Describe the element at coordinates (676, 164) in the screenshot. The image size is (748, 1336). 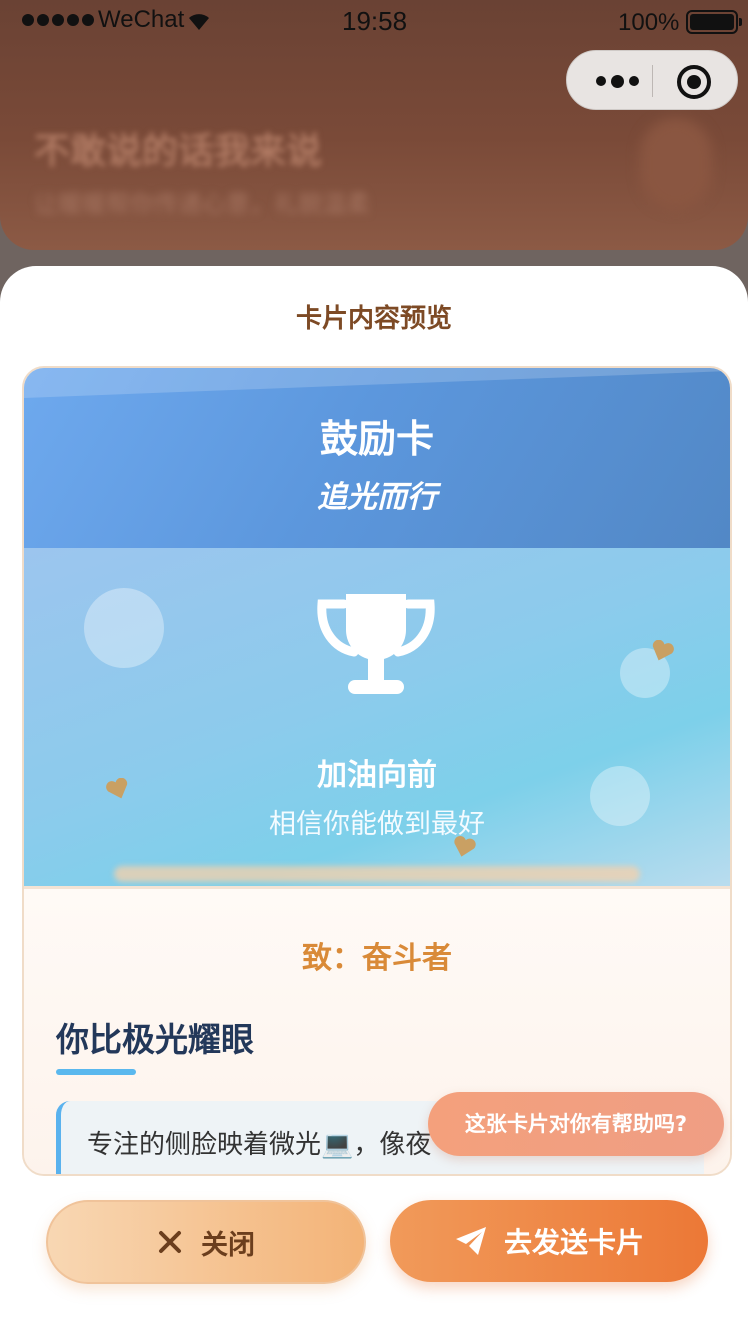
I see `background-illustration` at that location.